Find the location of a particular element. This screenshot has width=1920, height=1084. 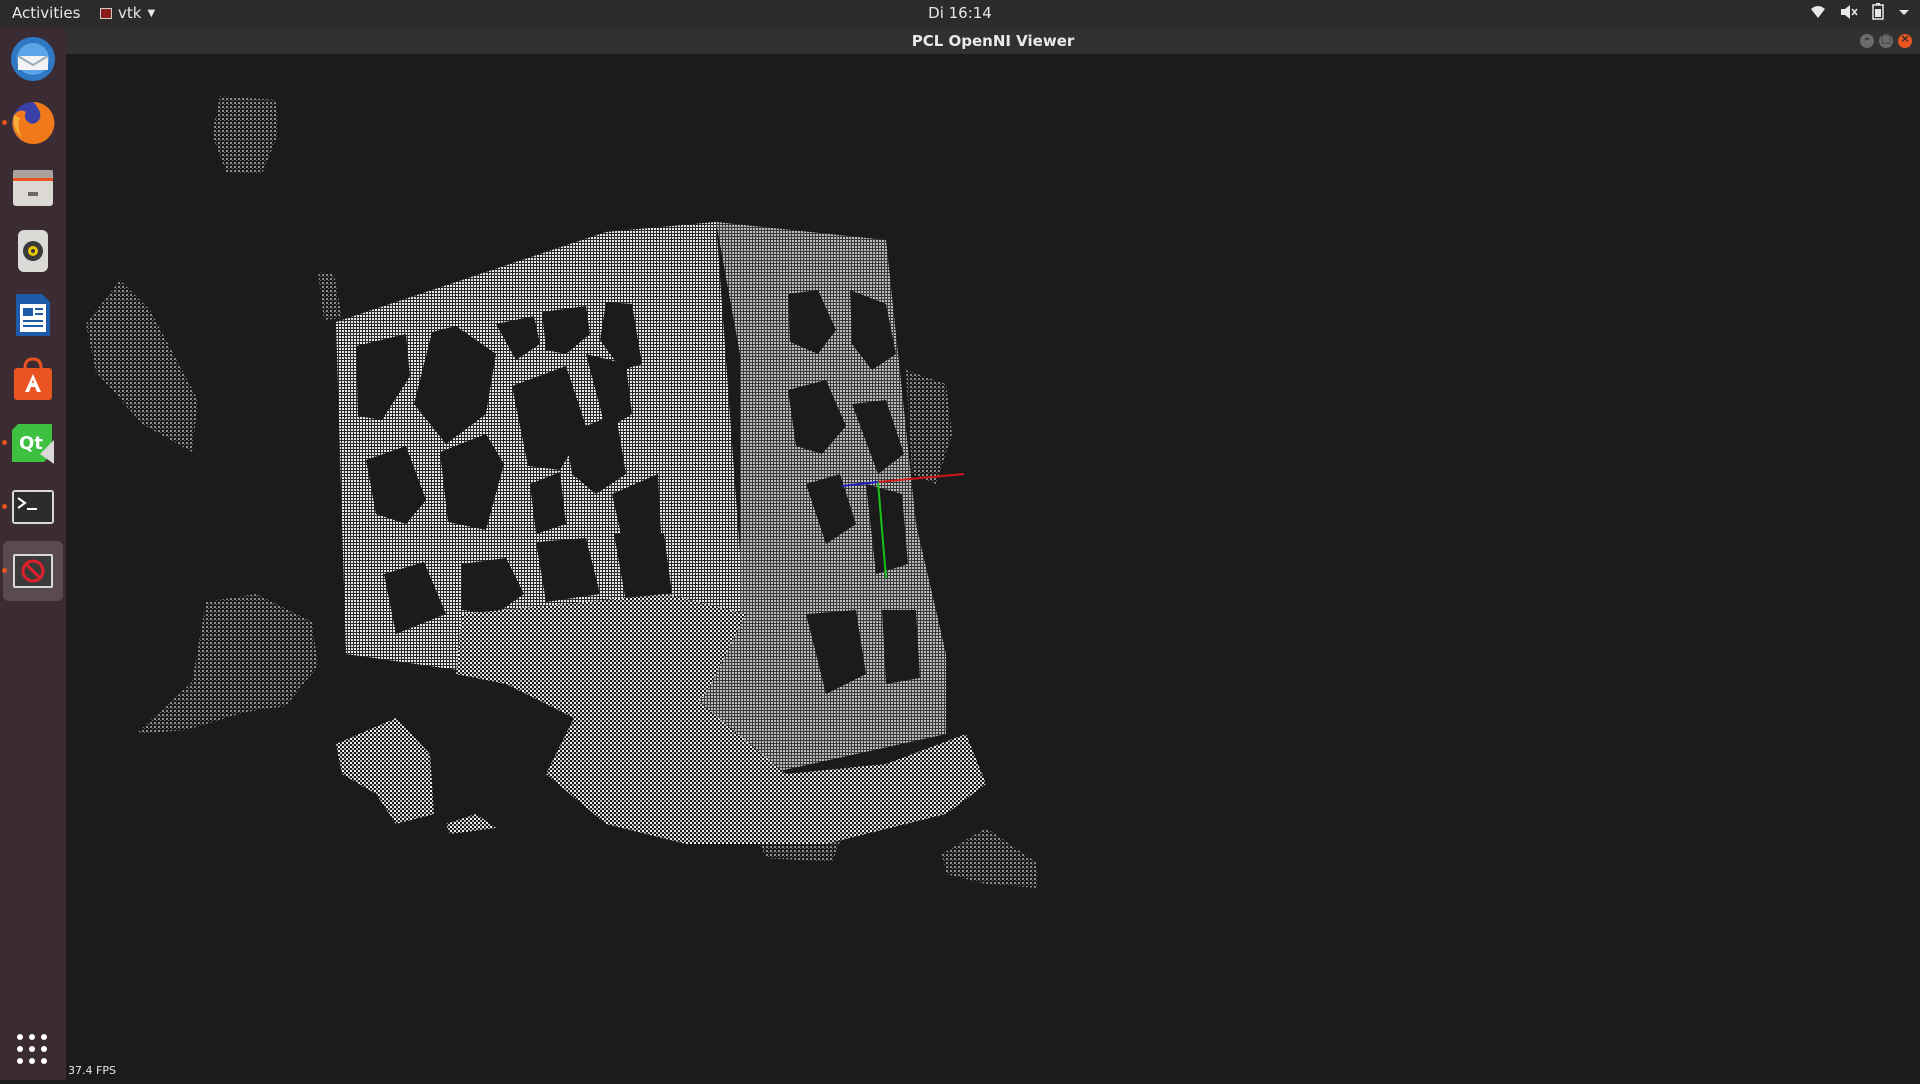

fps-counter: 37.4 FPS is located at coordinates (92, 1070).